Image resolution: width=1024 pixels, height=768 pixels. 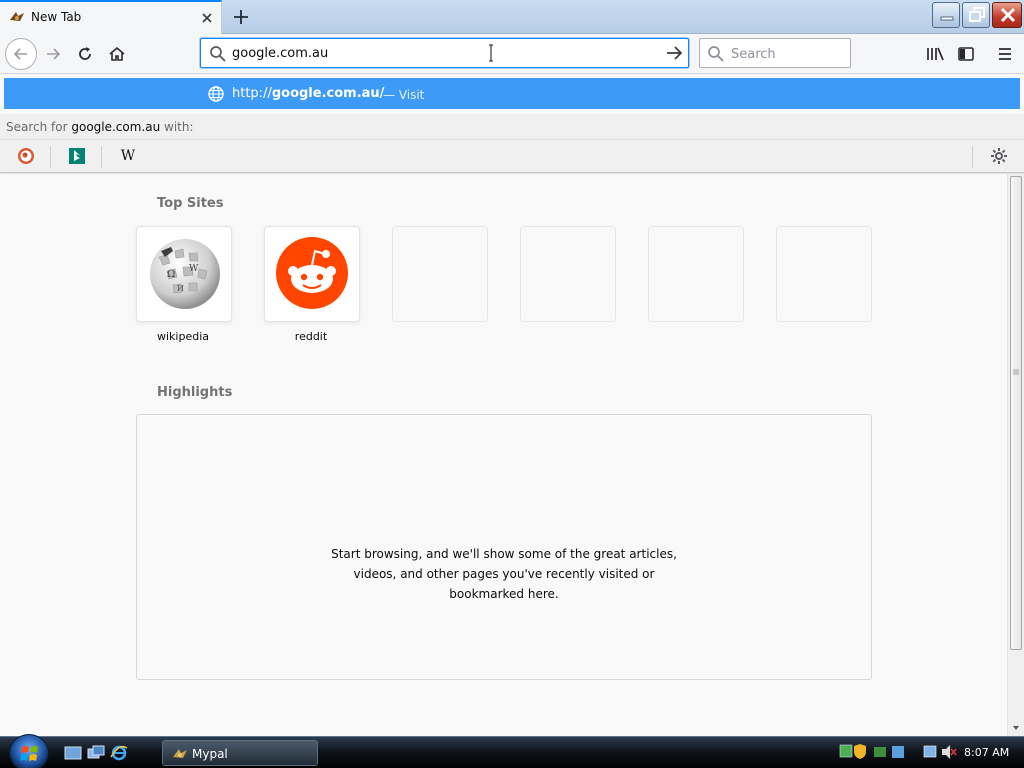 What do you see at coordinates (512, 156) in the screenshot?
I see `one-off-search-engines: W` at bounding box center [512, 156].